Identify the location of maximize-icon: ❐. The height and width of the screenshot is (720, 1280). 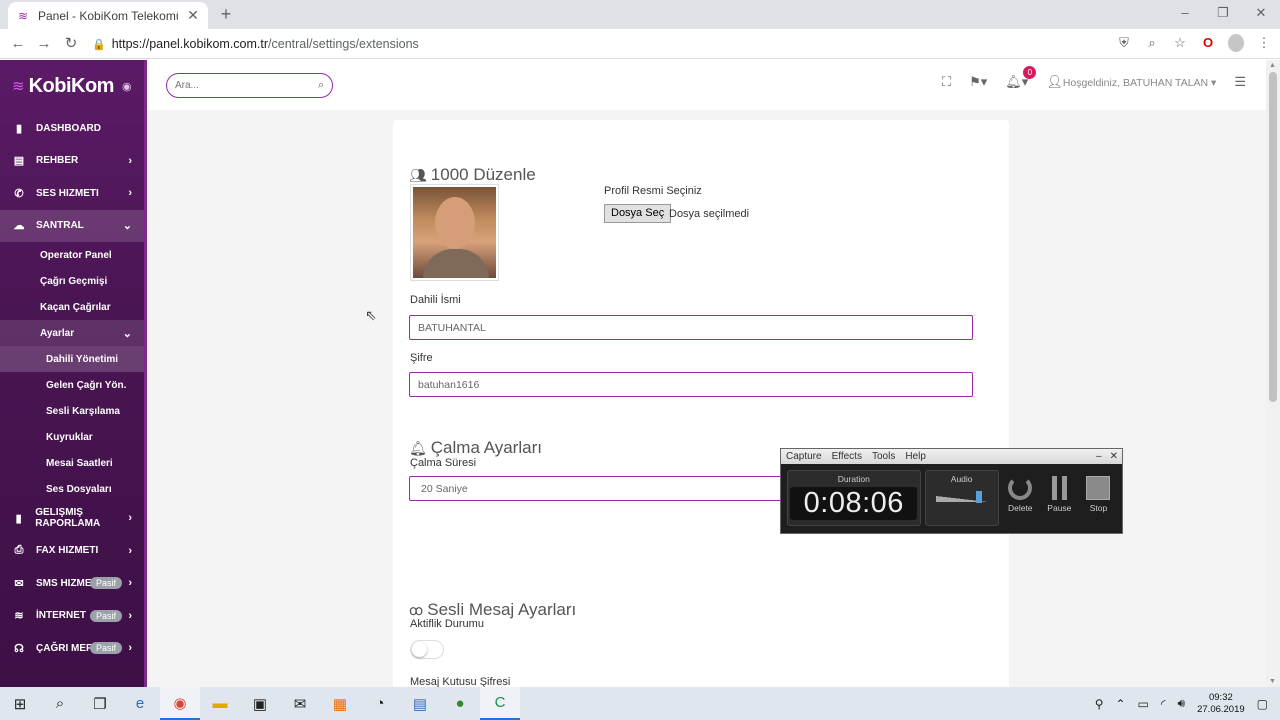
(1223, 14).